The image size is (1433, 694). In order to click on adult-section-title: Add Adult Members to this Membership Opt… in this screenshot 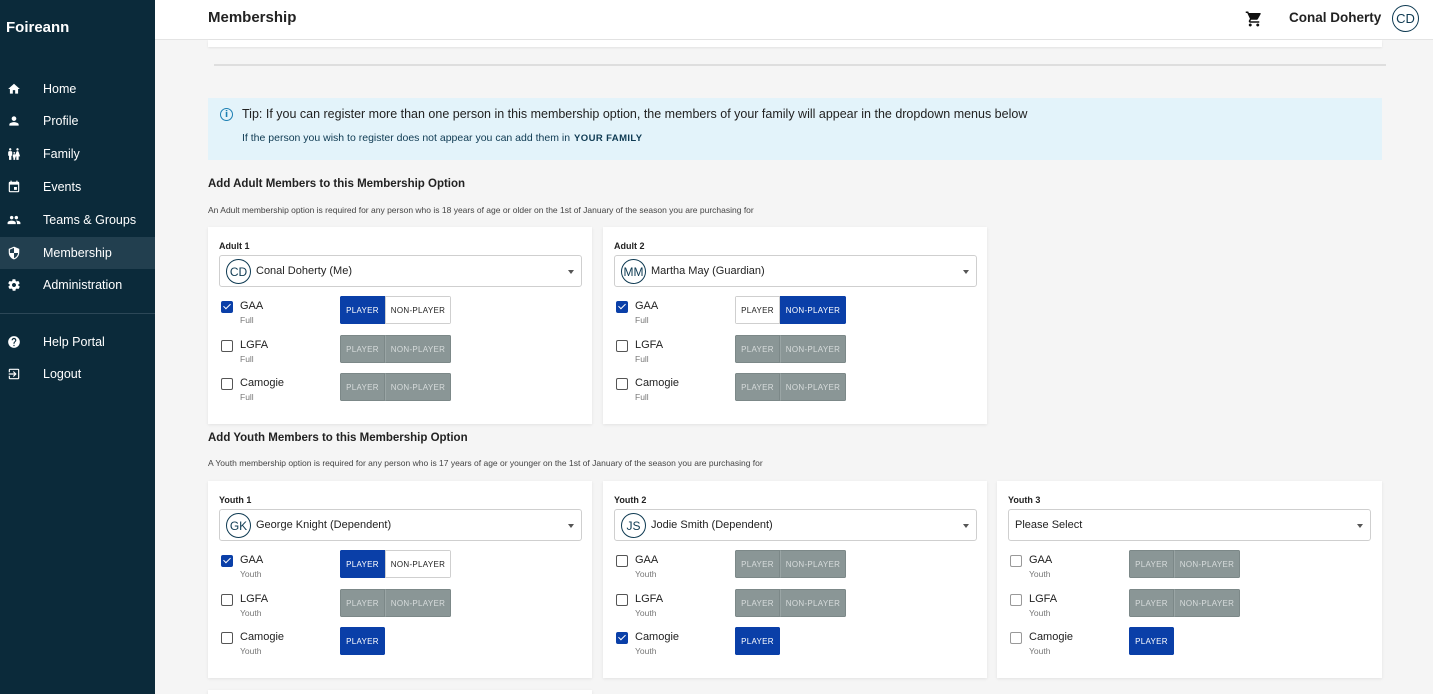, I will do `click(337, 184)`.